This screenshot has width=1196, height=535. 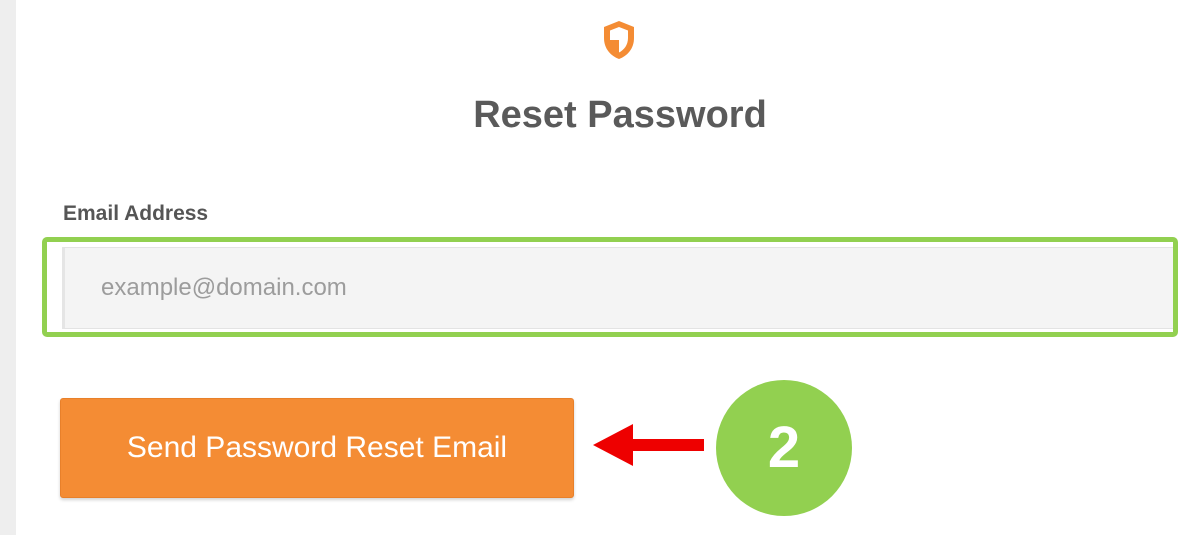 What do you see at coordinates (648, 445) in the screenshot?
I see `pointer-arrow-icon` at bounding box center [648, 445].